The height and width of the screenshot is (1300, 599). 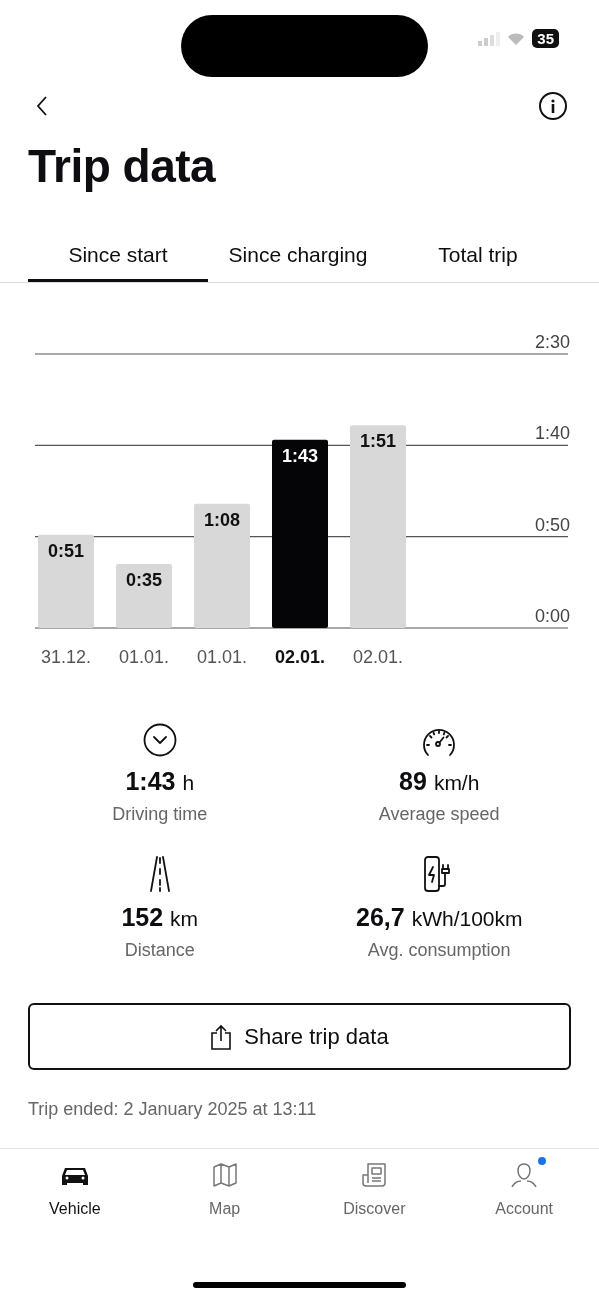 What do you see at coordinates (160, 917) in the screenshot?
I see `stat-value: 152 km` at bounding box center [160, 917].